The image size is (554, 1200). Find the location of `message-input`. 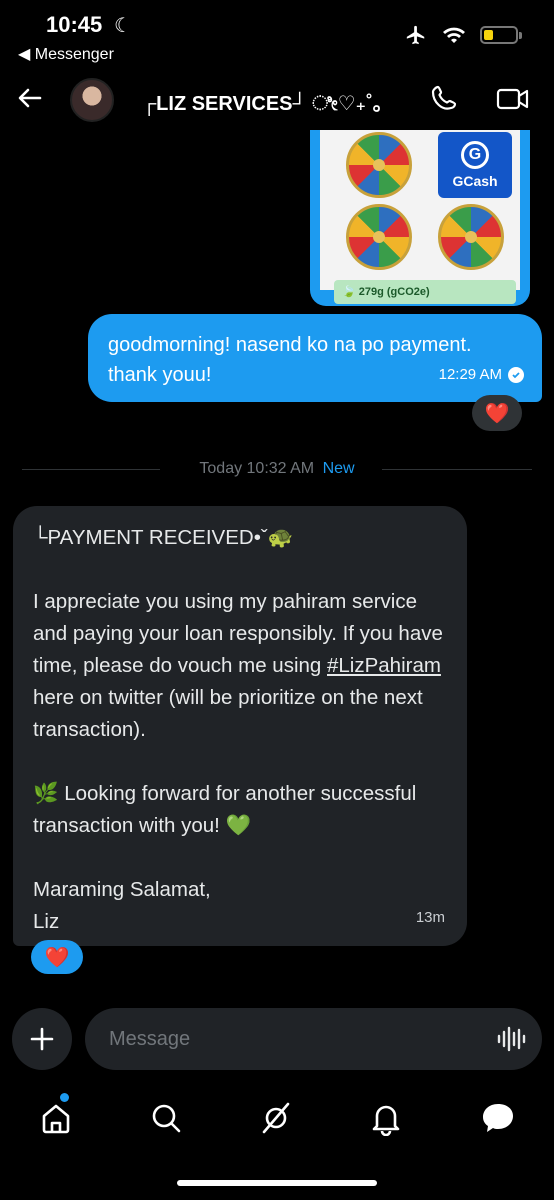

message-input is located at coordinates (313, 1039).